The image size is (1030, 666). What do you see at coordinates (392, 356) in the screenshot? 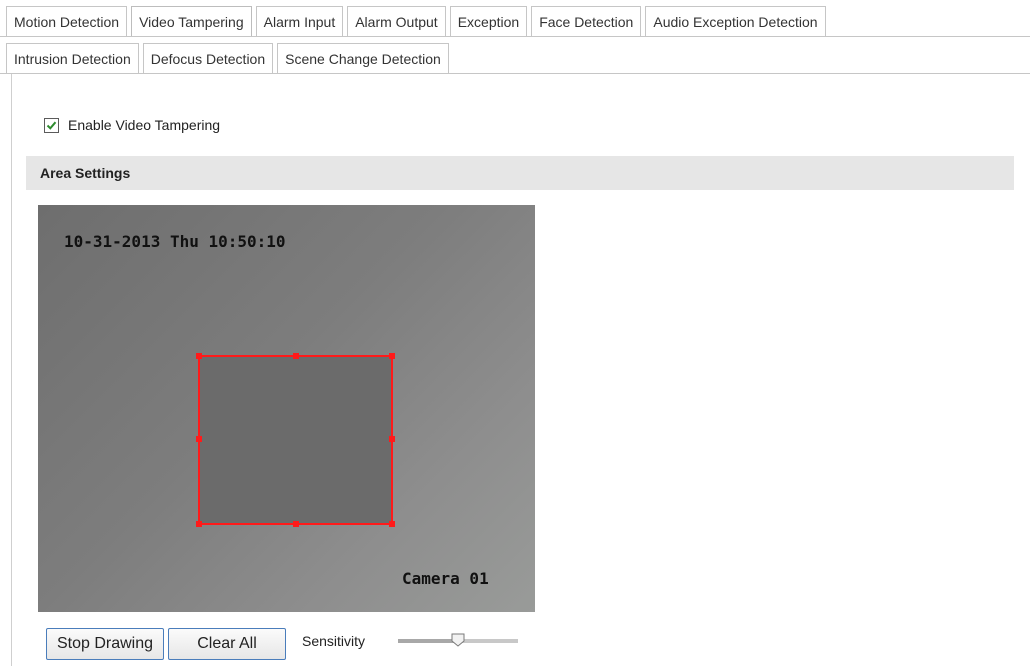
I see `region-handle-top-right` at bounding box center [392, 356].